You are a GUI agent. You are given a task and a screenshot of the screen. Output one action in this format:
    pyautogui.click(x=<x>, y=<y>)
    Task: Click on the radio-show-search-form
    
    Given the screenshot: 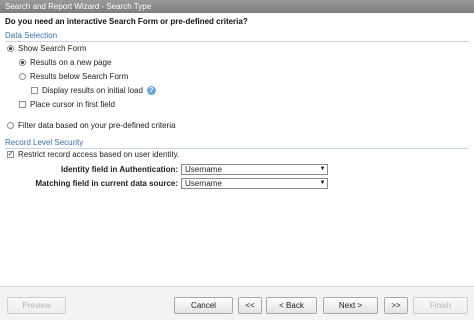 What is the action you would take?
    pyautogui.click(x=10, y=48)
    